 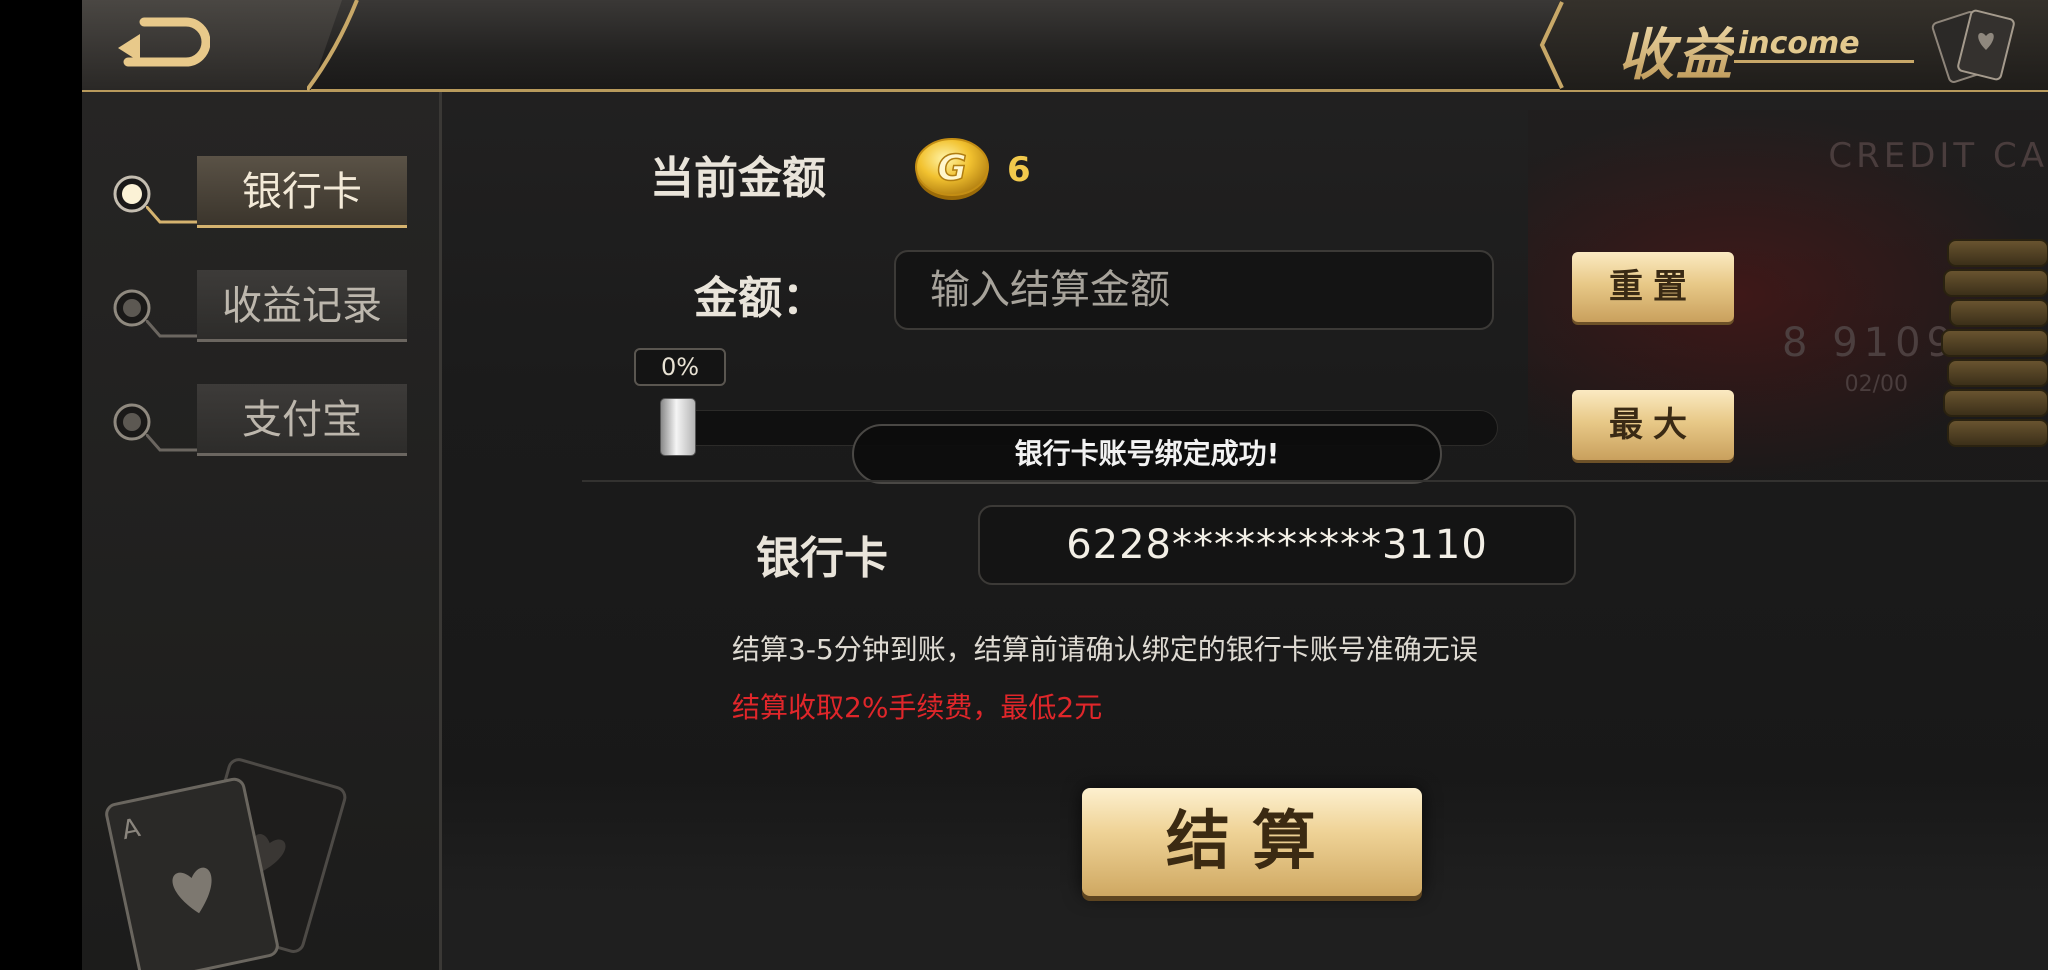 What do you see at coordinates (1653, 425) in the screenshot?
I see `max-button: 最大` at bounding box center [1653, 425].